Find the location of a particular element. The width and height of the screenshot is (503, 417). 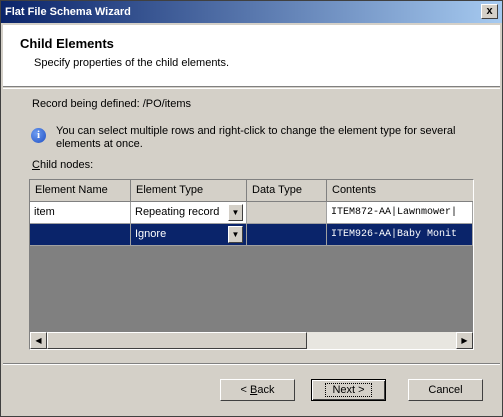

contents-cell: ITEM926-AA|Baby Monit is located at coordinates (400, 235).